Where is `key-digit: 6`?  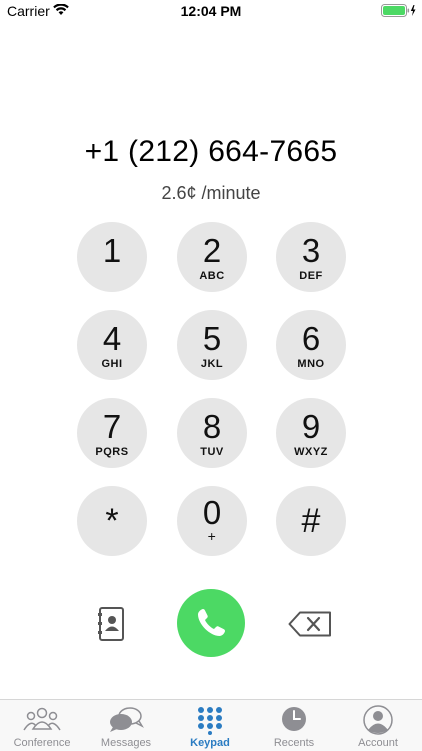 key-digit: 6 is located at coordinates (311, 338).